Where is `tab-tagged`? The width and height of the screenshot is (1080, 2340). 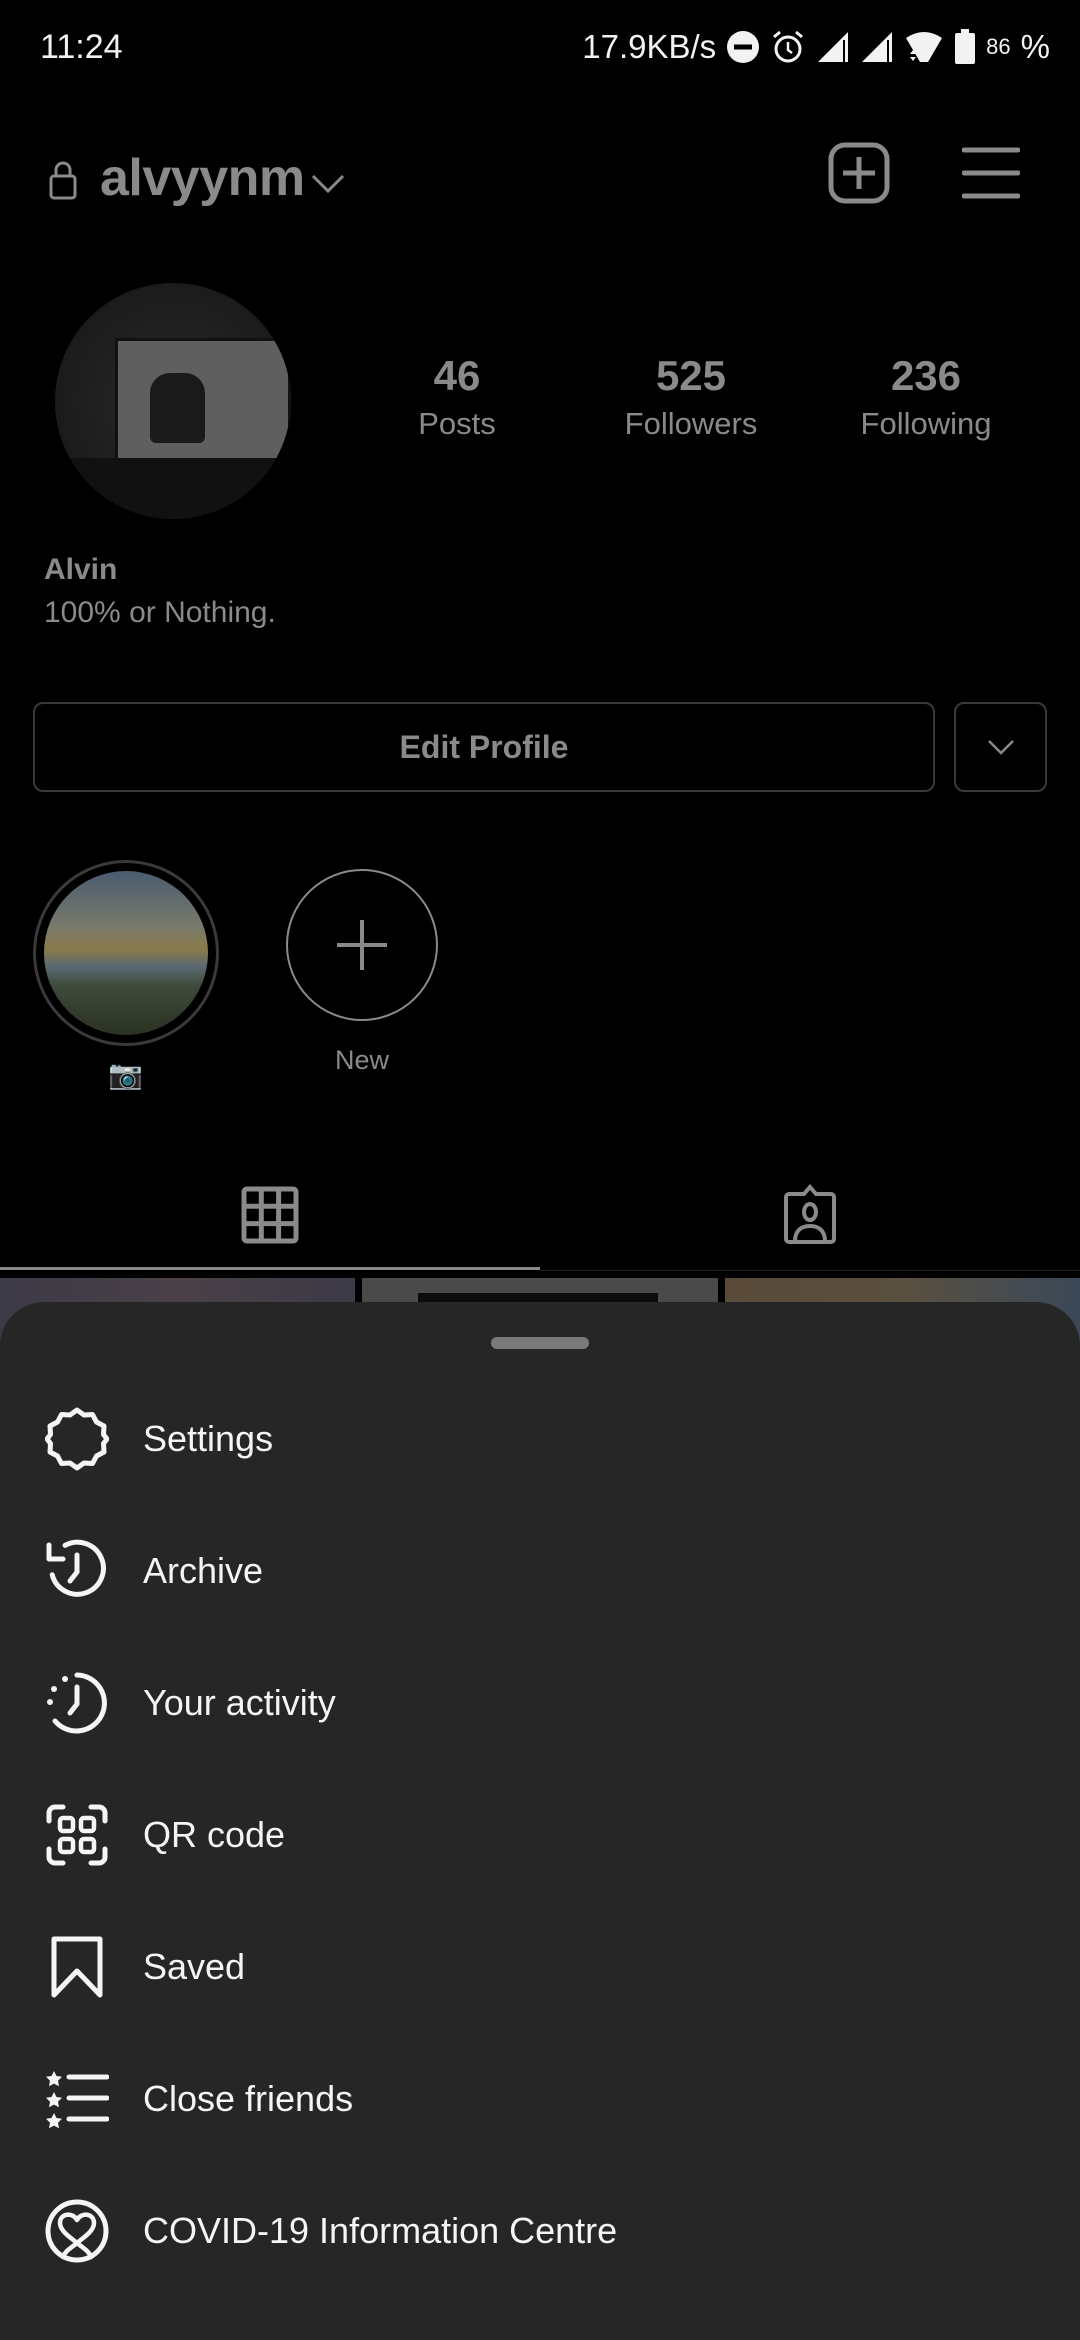 tab-tagged is located at coordinates (810, 1215).